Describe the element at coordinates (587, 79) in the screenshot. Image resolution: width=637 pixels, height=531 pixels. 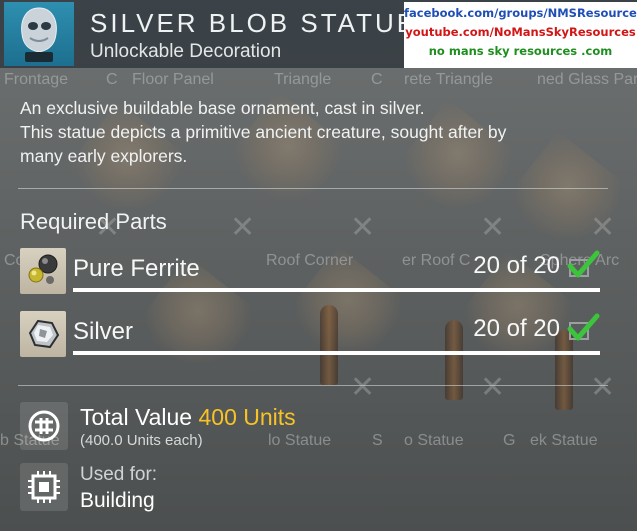
I see `bg-label: ned Glass Par` at that location.